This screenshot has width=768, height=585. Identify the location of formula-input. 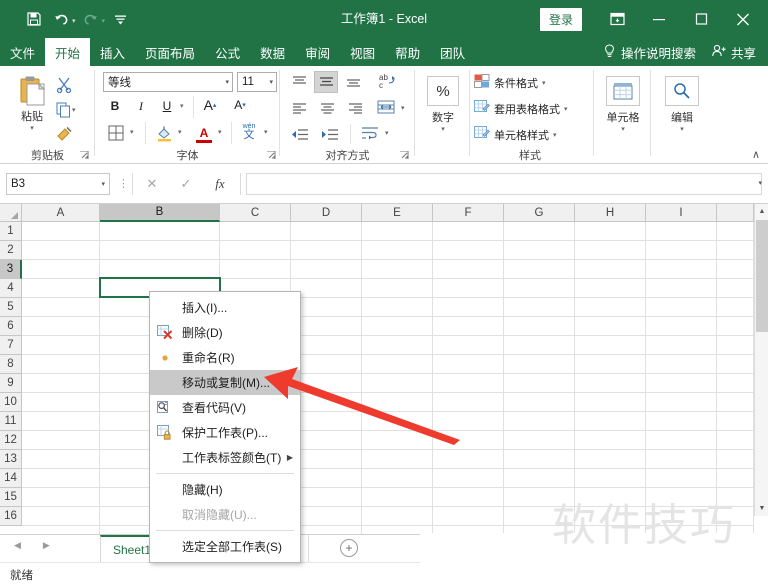
(504, 184).